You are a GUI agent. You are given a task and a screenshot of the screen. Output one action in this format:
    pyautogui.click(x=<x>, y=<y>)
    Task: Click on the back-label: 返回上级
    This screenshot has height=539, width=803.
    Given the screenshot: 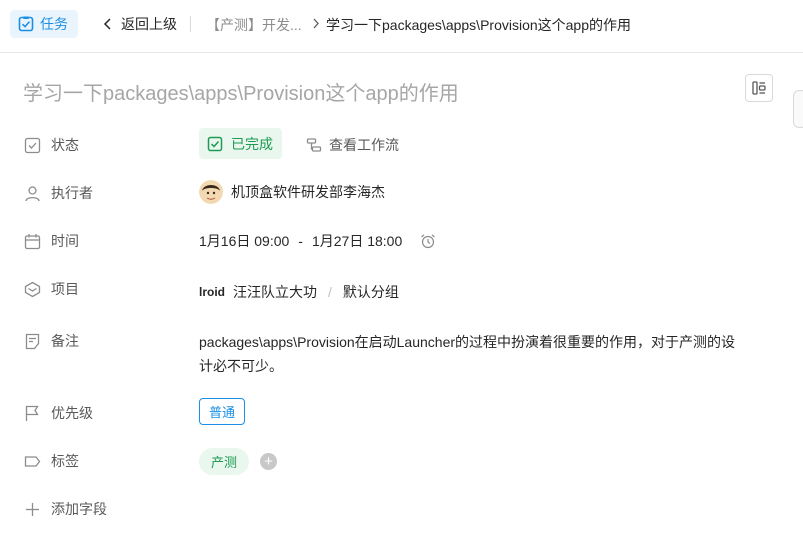 What is the action you would take?
    pyautogui.click(x=149, y=24)
    